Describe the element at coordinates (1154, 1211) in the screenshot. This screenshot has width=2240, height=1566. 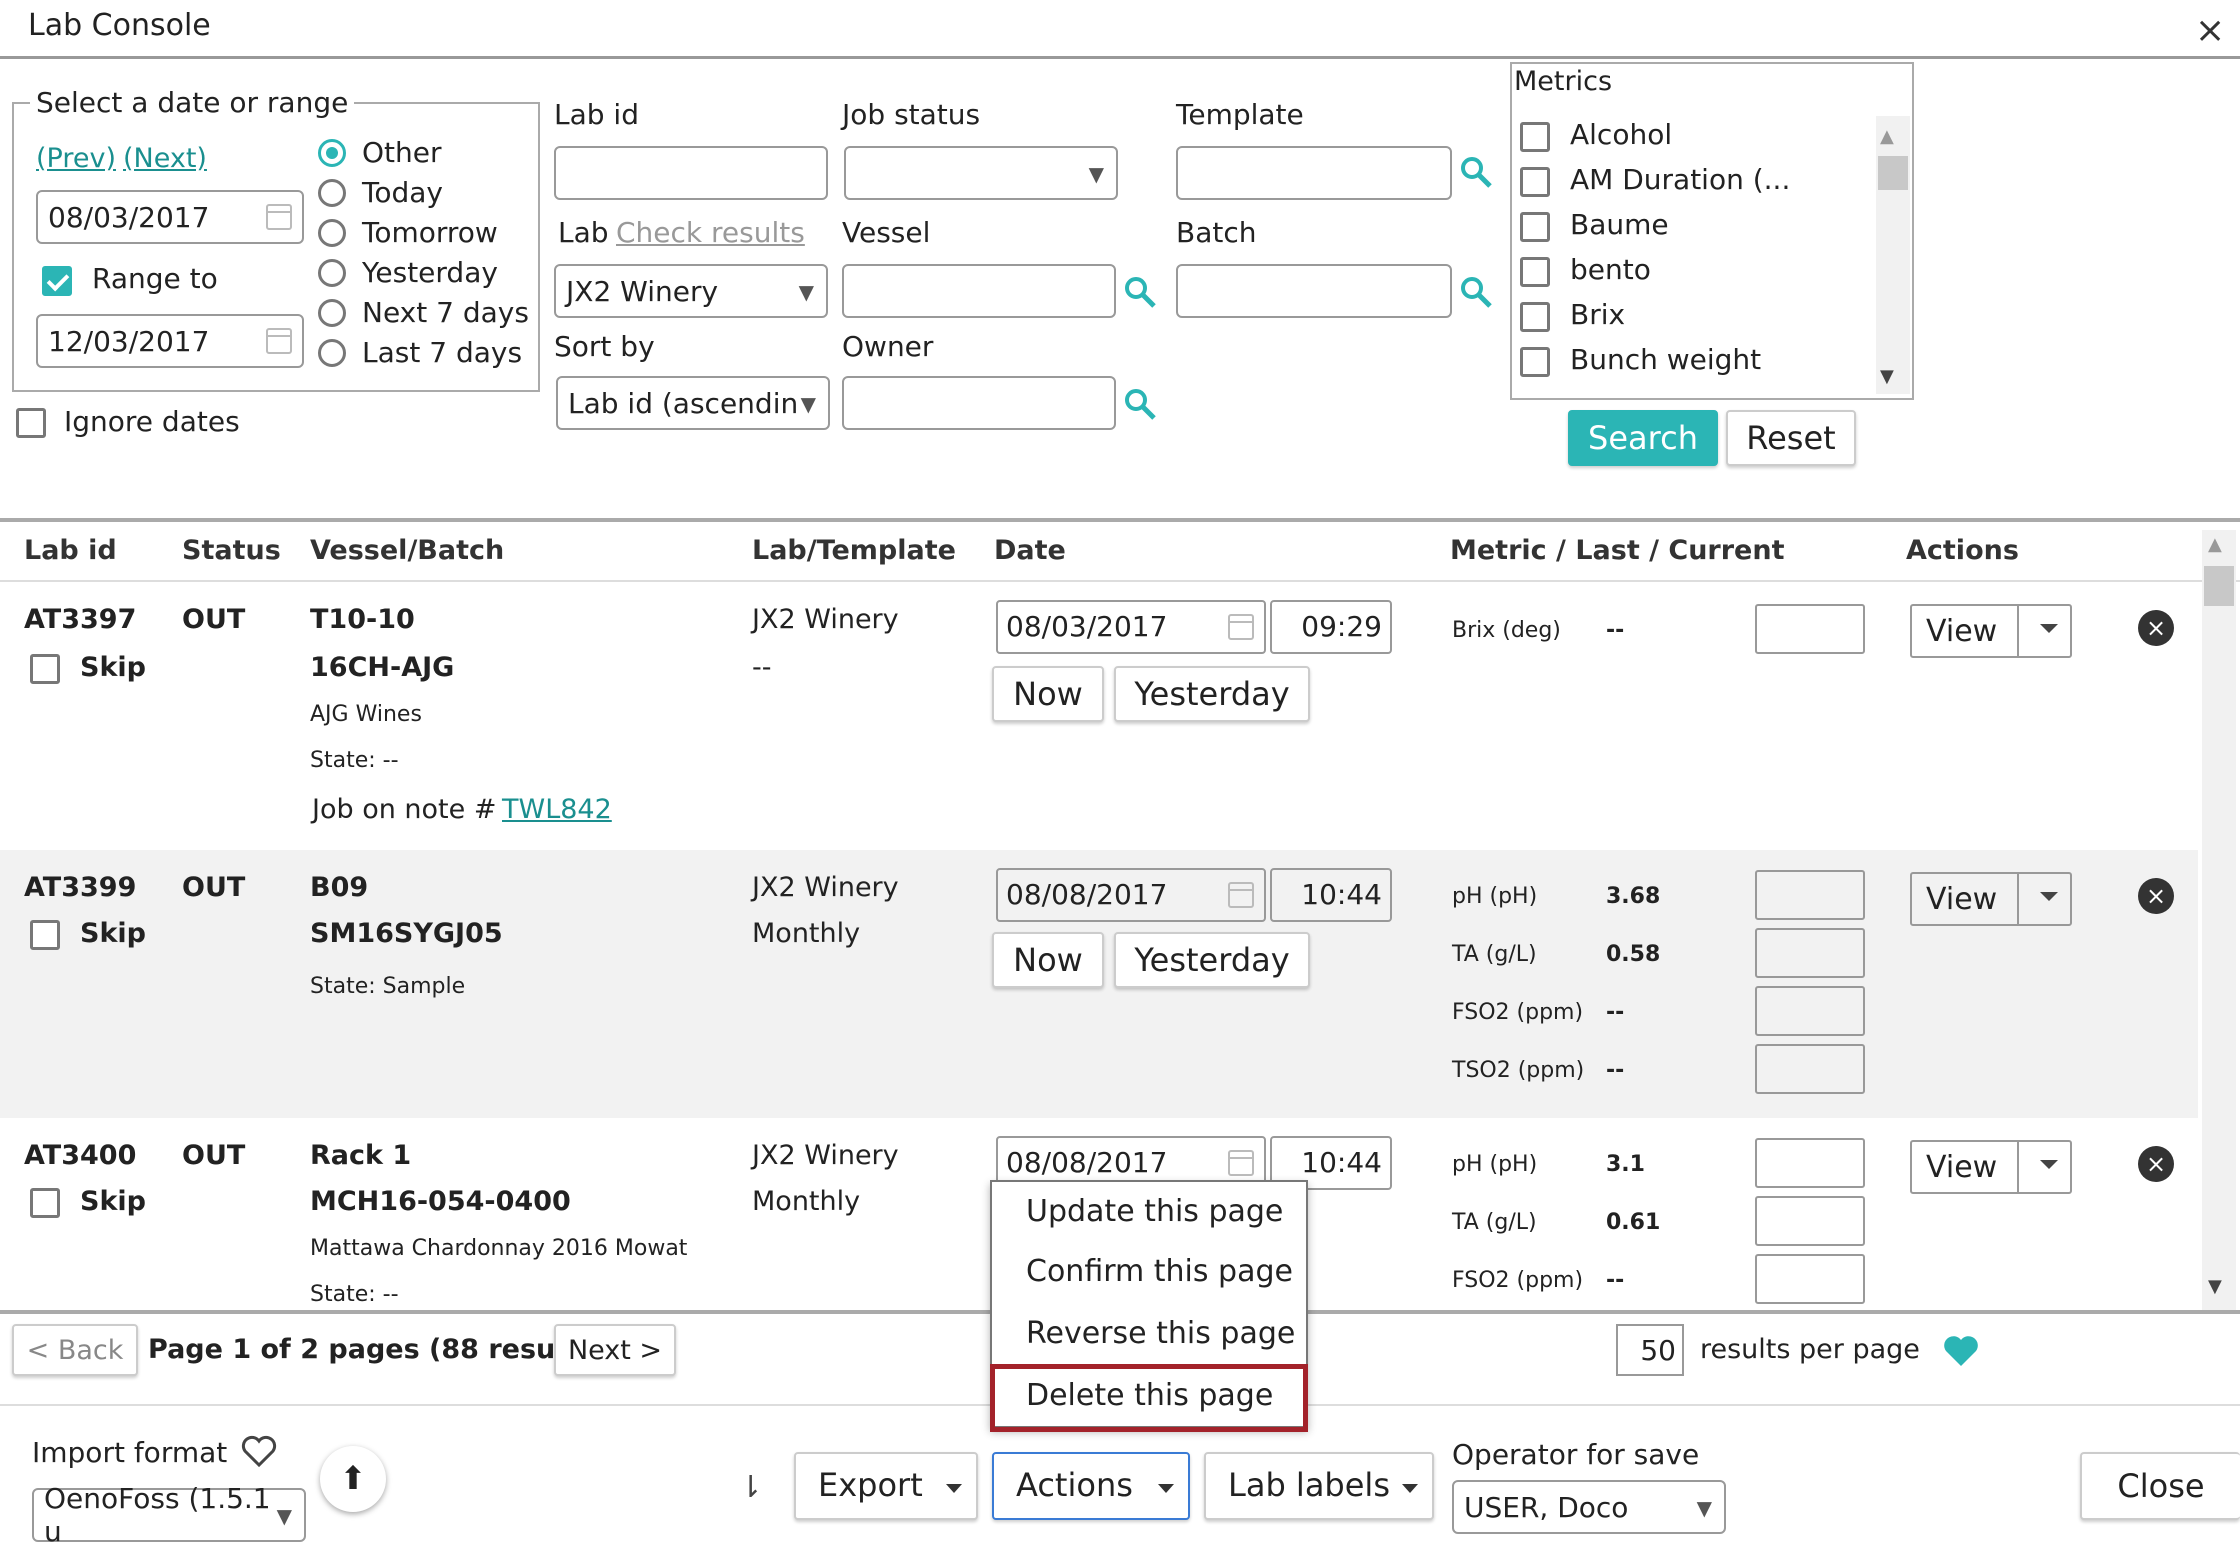
I see `menu-item-update: Update this page` at that location.